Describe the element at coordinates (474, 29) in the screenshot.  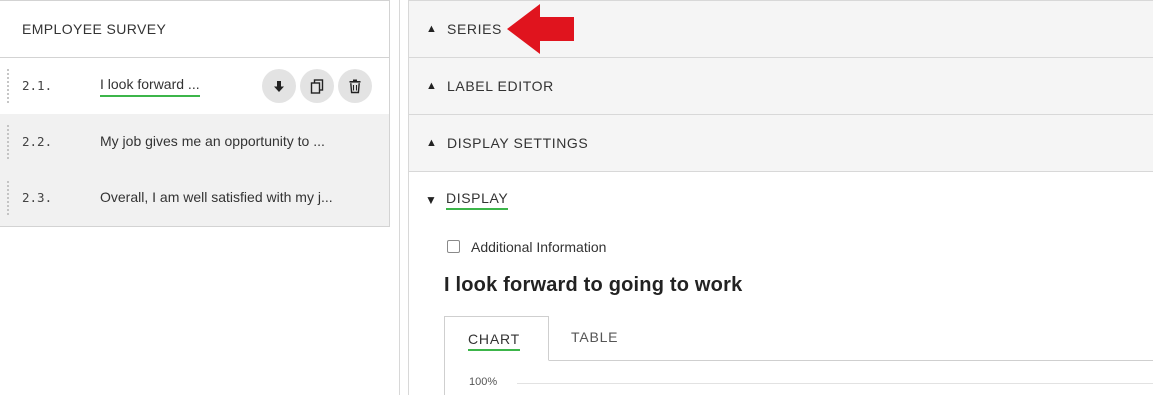
I see `section-label: SERIES` at that location.